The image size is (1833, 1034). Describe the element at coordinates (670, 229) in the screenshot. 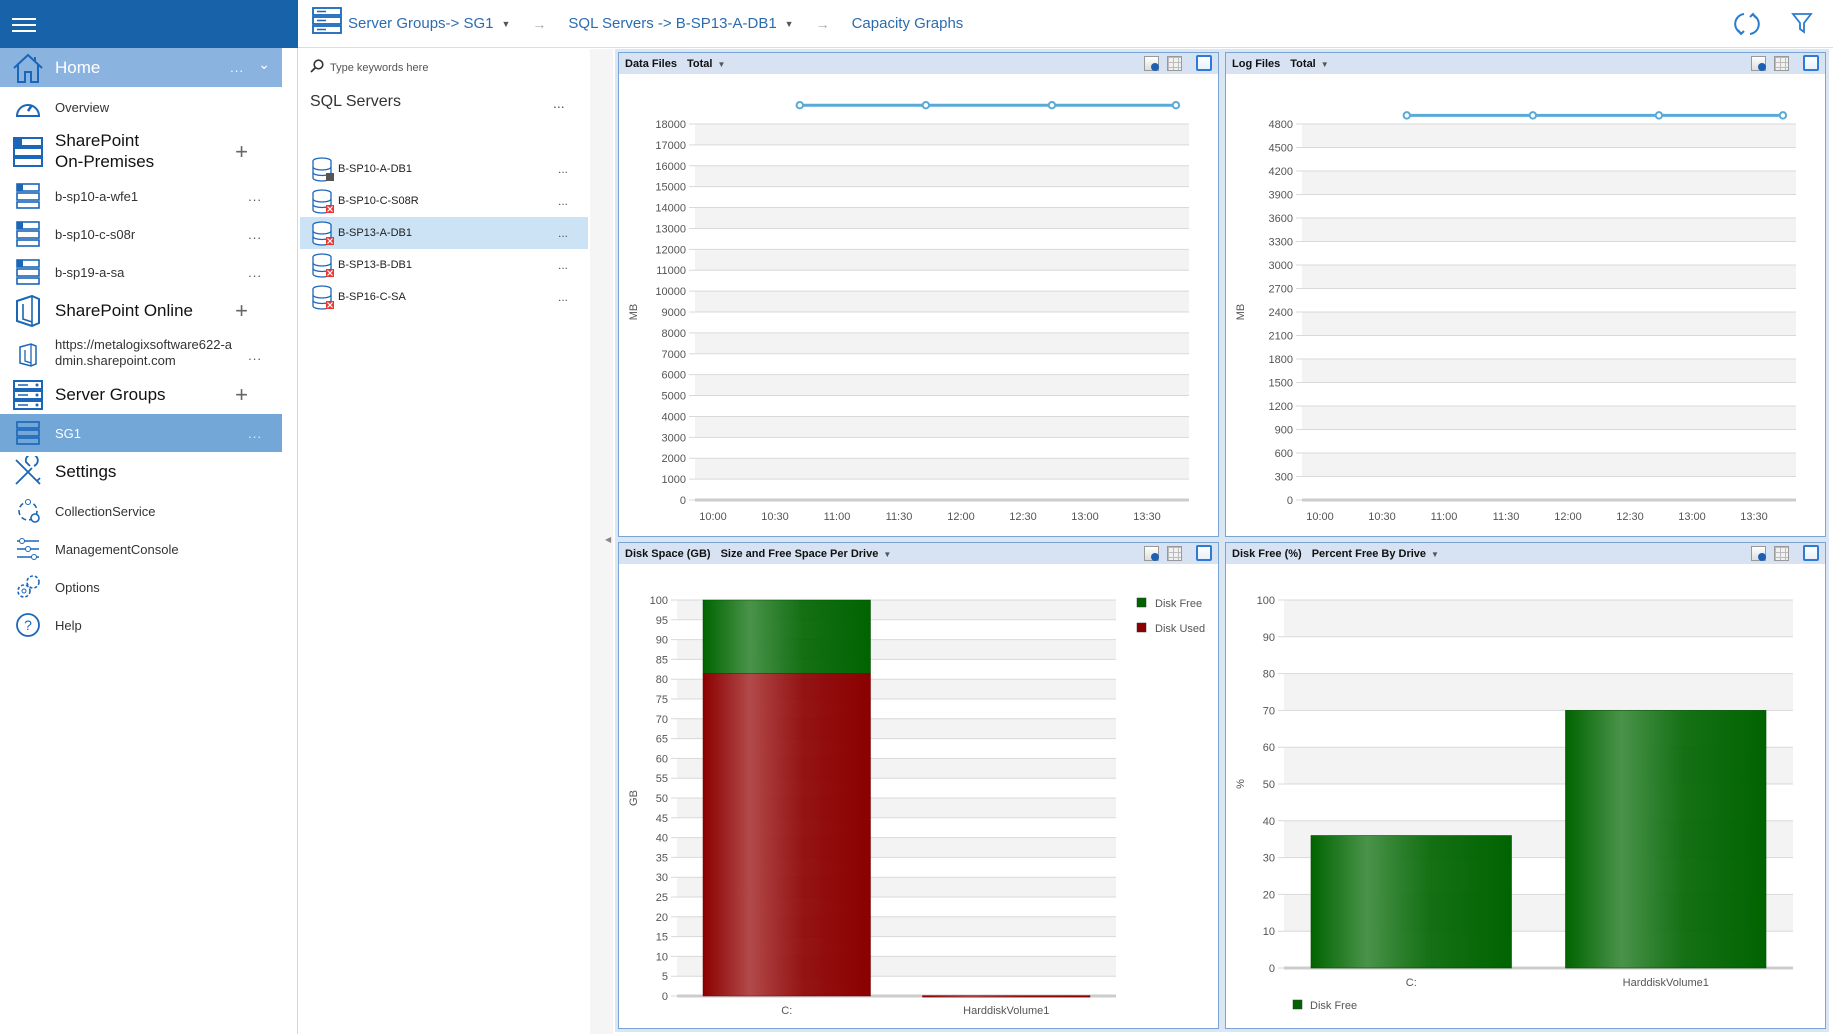

I see `y-tick-label: 13000` at that location.